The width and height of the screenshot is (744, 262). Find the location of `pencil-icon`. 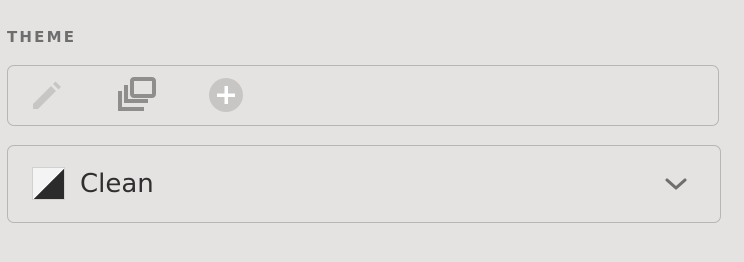

pencil-icon is located at coordinates (47, 95).